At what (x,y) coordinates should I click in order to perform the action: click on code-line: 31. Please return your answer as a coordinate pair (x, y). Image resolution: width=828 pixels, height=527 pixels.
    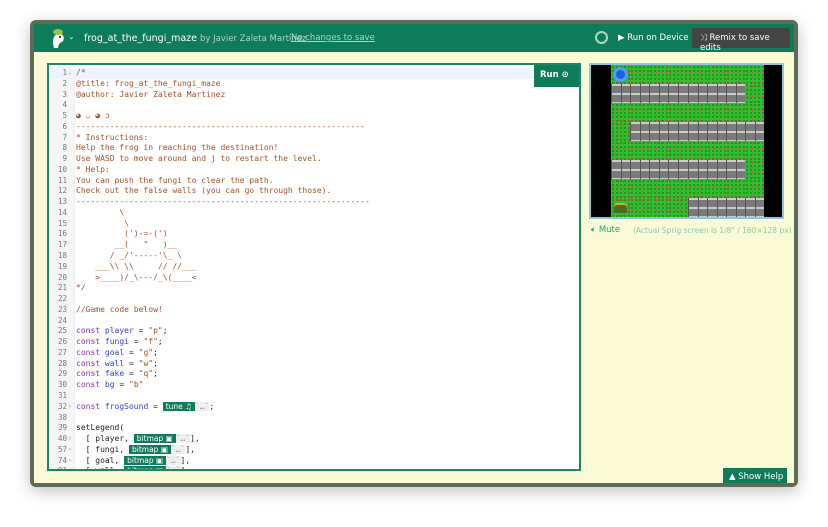
    Looking at the image, I should click on (314, 396).